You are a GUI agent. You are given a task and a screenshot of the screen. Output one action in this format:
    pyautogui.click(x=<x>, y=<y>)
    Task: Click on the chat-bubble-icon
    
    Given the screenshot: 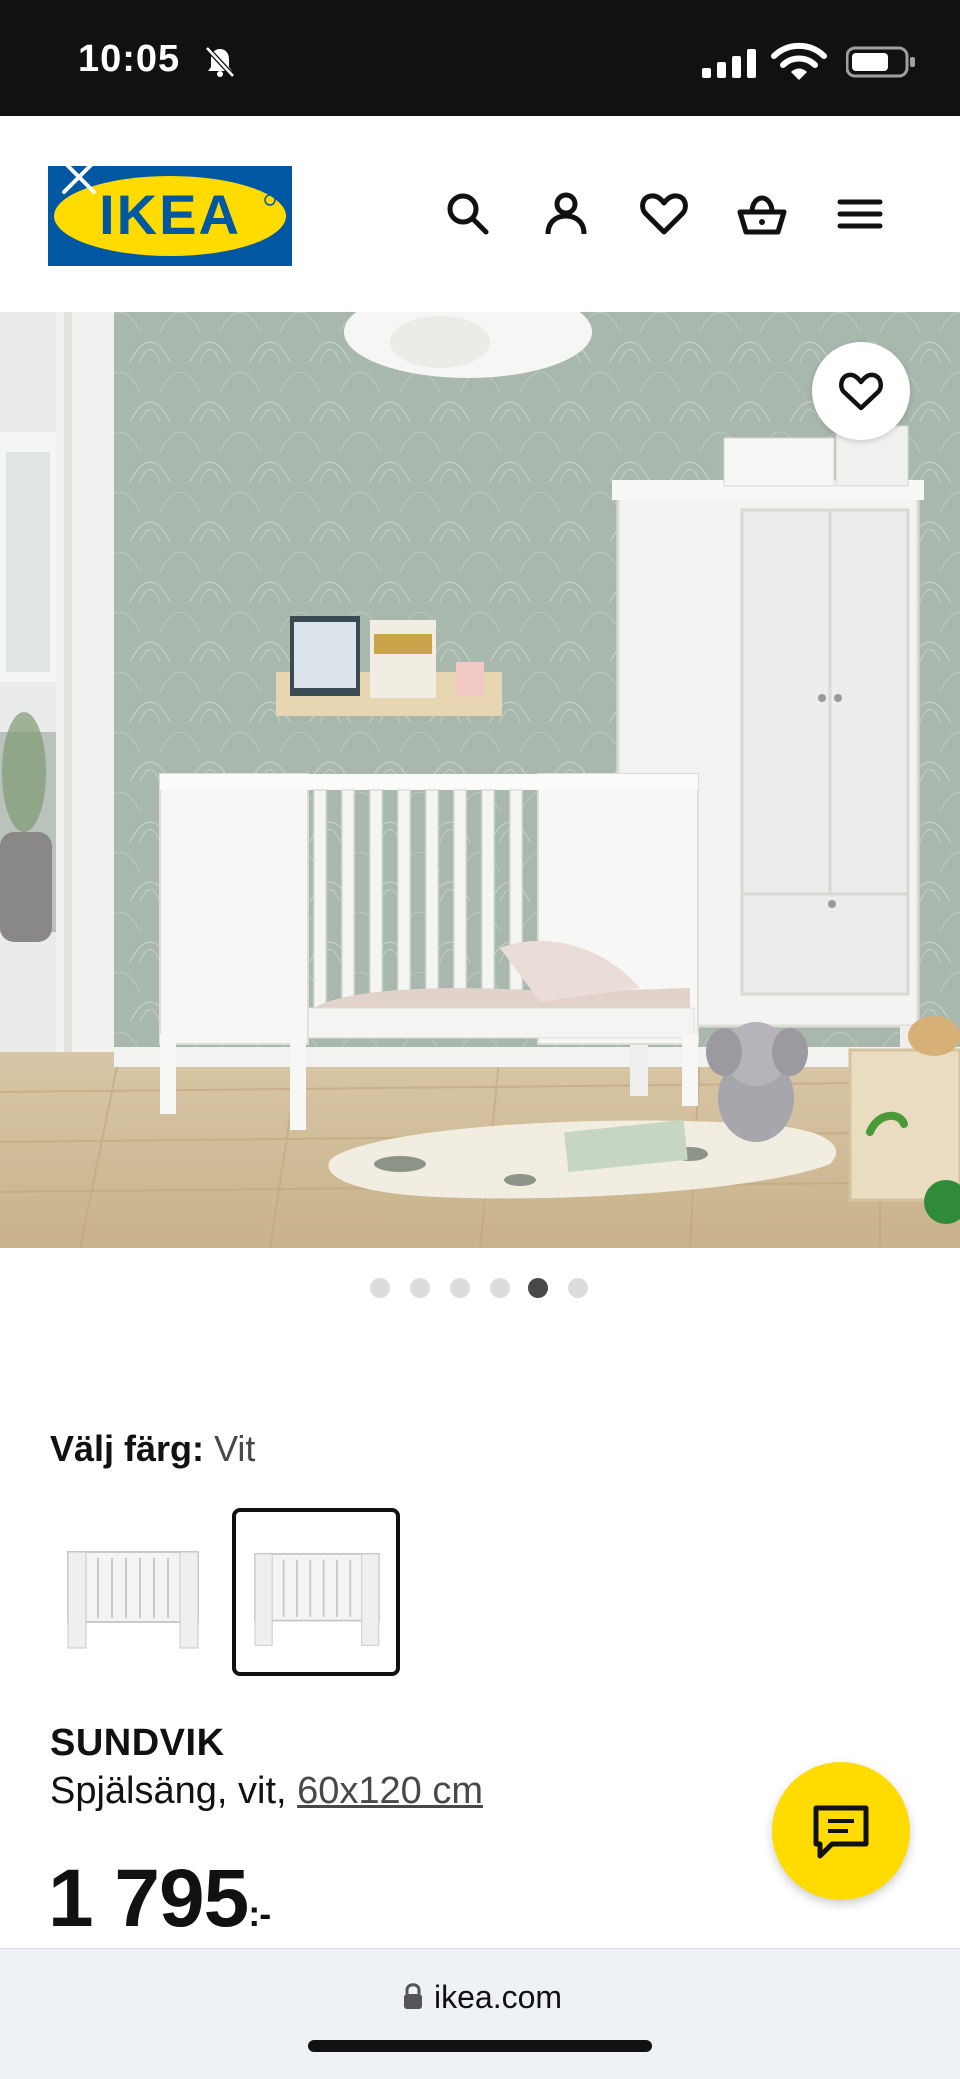 What is the action you would take?
    pyautogui.click(x=841, y=1832)
    